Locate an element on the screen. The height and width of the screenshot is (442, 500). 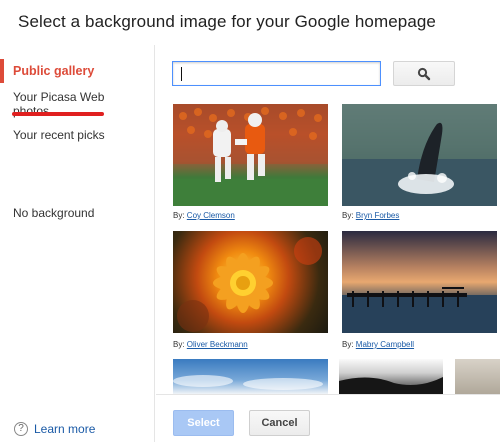
active-indicator is located at coordinates (2, 71).